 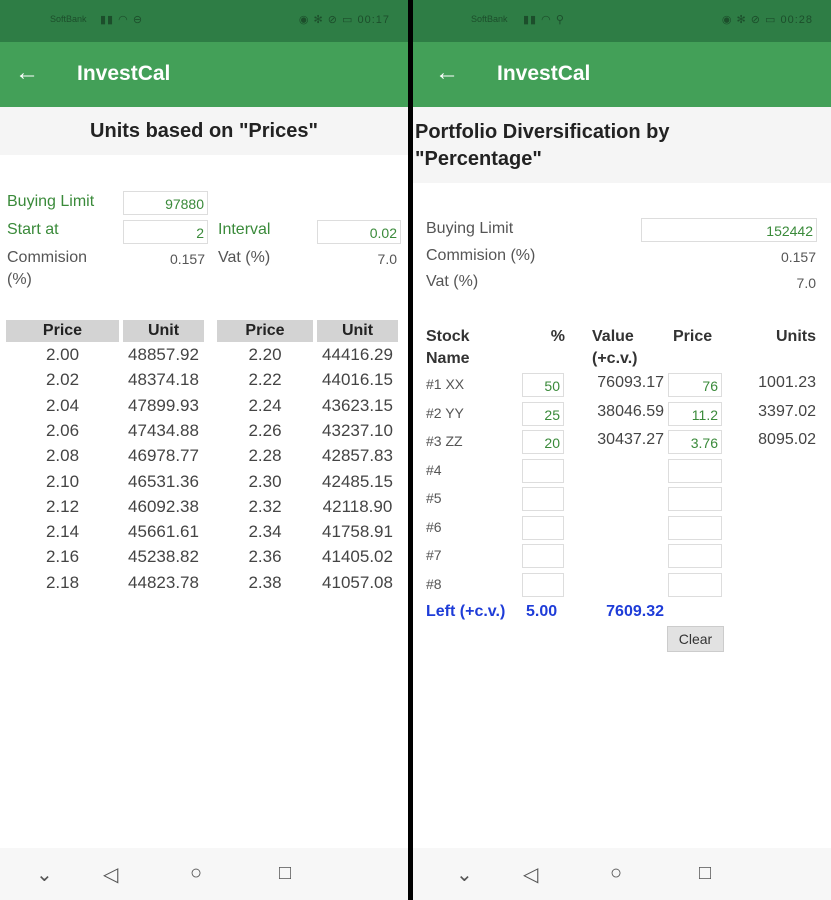 What do you see at coordinates (204, 131) in the screenshot?
I see `page-title: Units based on "Prices"` at bounding box center [204, 131].